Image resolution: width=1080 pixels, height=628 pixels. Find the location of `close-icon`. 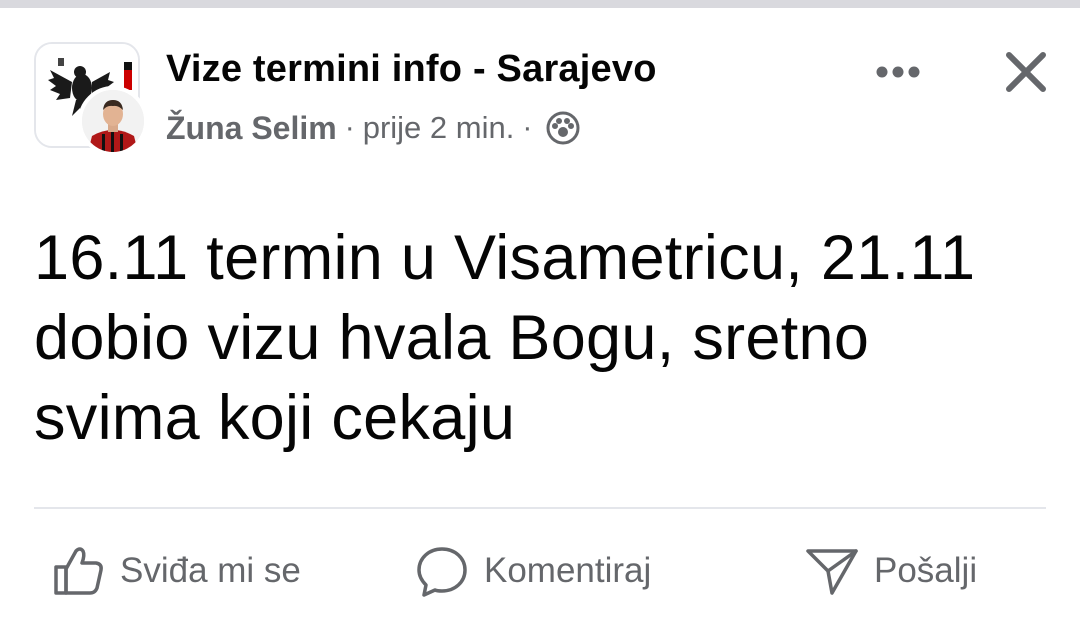

close-icon is located at coordinates (1026, 72).